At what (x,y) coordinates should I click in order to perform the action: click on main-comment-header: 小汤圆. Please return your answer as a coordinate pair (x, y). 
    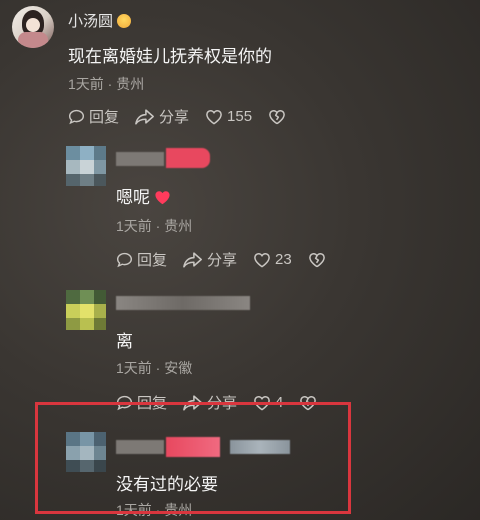
    Looking at the image, I should click on (100, 20).